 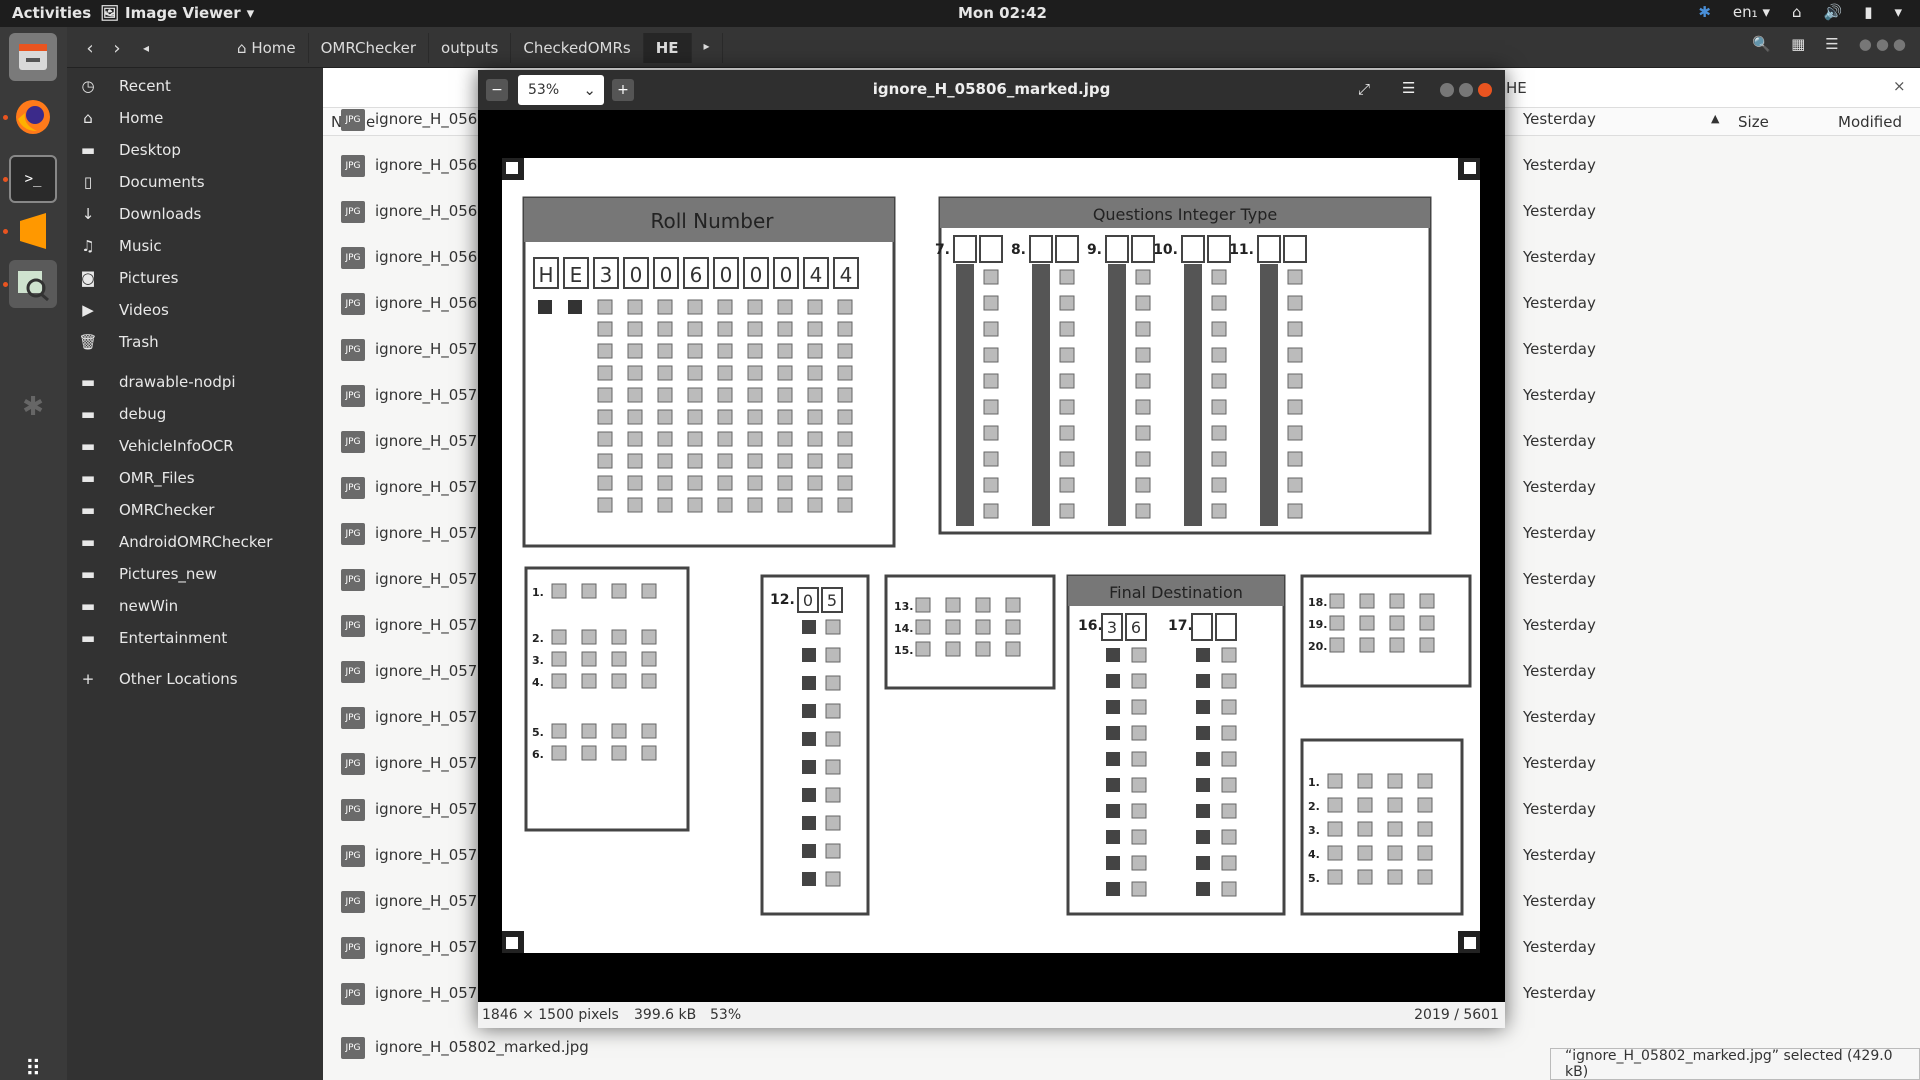 What do you see at coordinates (1833, 12) in the screenshot?
I see `volume-icon: 🔊` at bounding box center [1833, 12].